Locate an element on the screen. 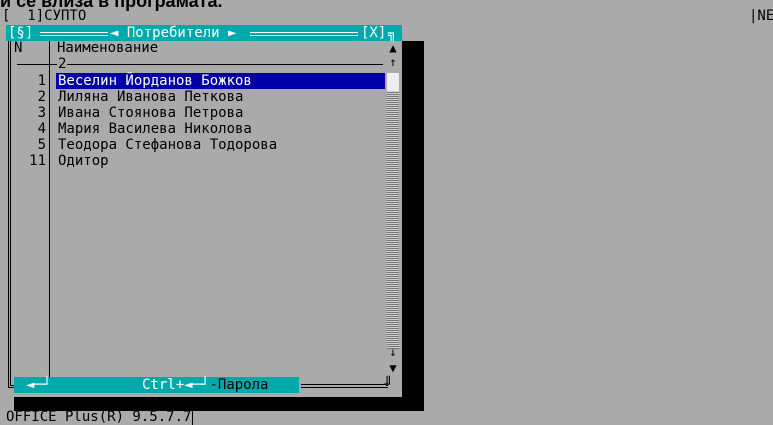 The height and width of the screenshot is (425, 773). list-item-number: 2 is located at coordinates (41, 97).